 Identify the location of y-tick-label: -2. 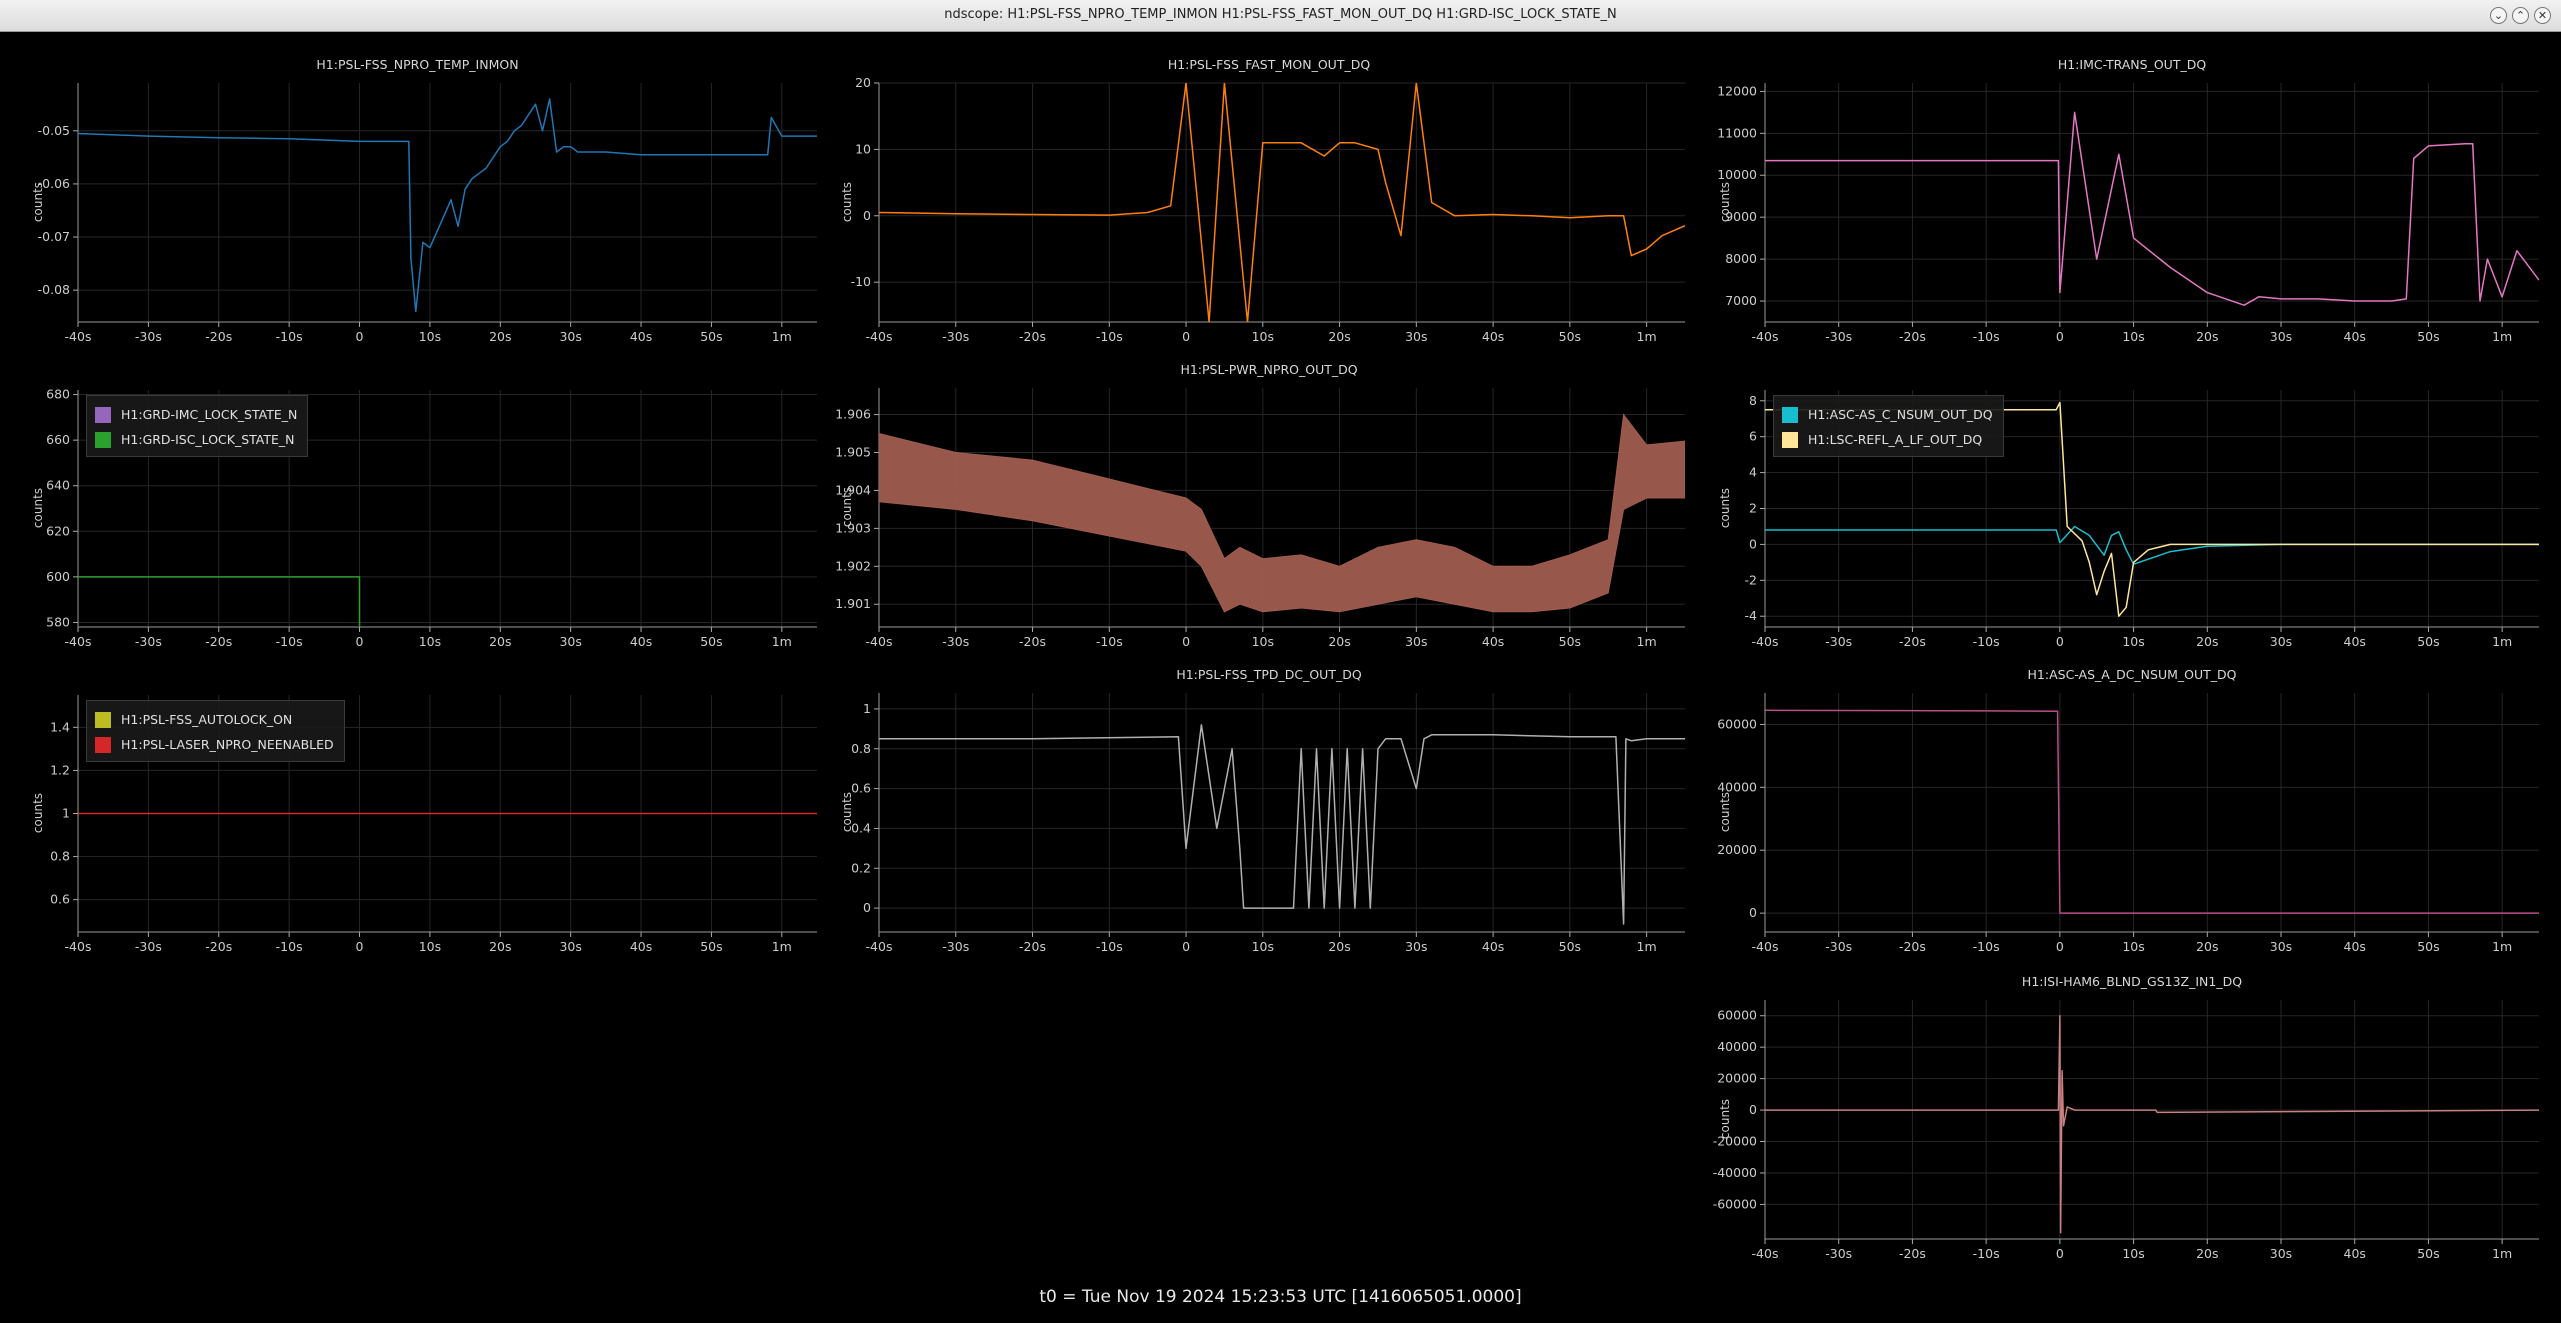
(1751, 579).